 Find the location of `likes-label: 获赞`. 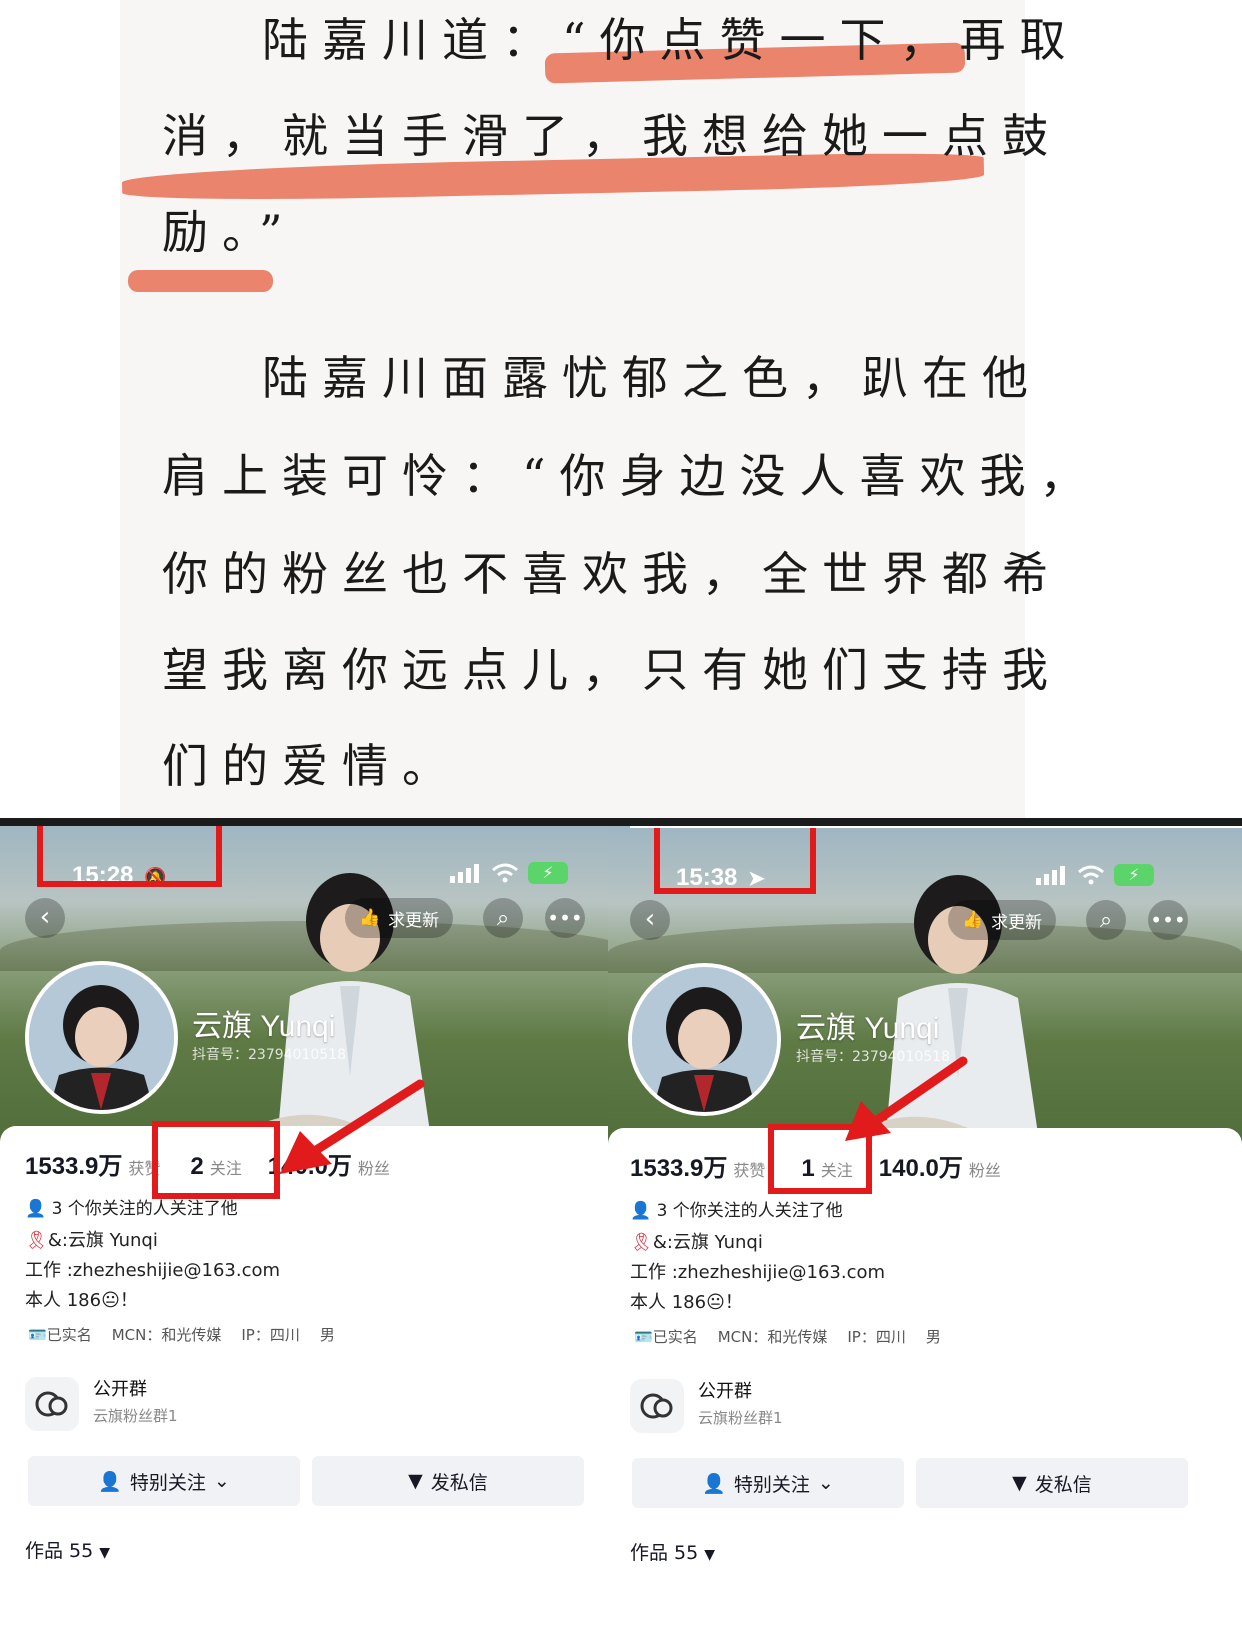

likes-label: 获赞 is located at coordinates (749, 1171).